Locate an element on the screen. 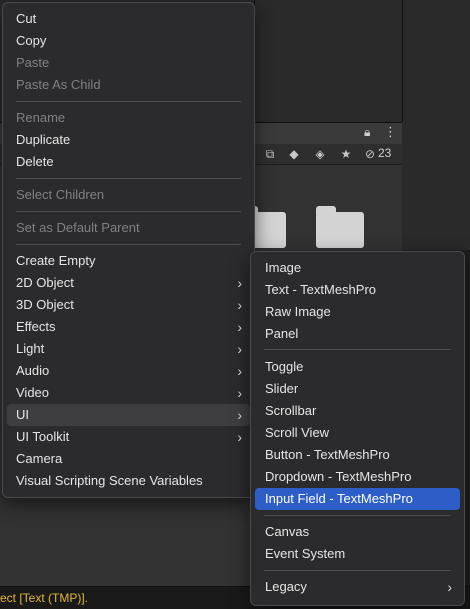 Image resolution: width=470 pixels, height=609 pixels. menu-item-label: Toggle is located at coordinates (284, 366).